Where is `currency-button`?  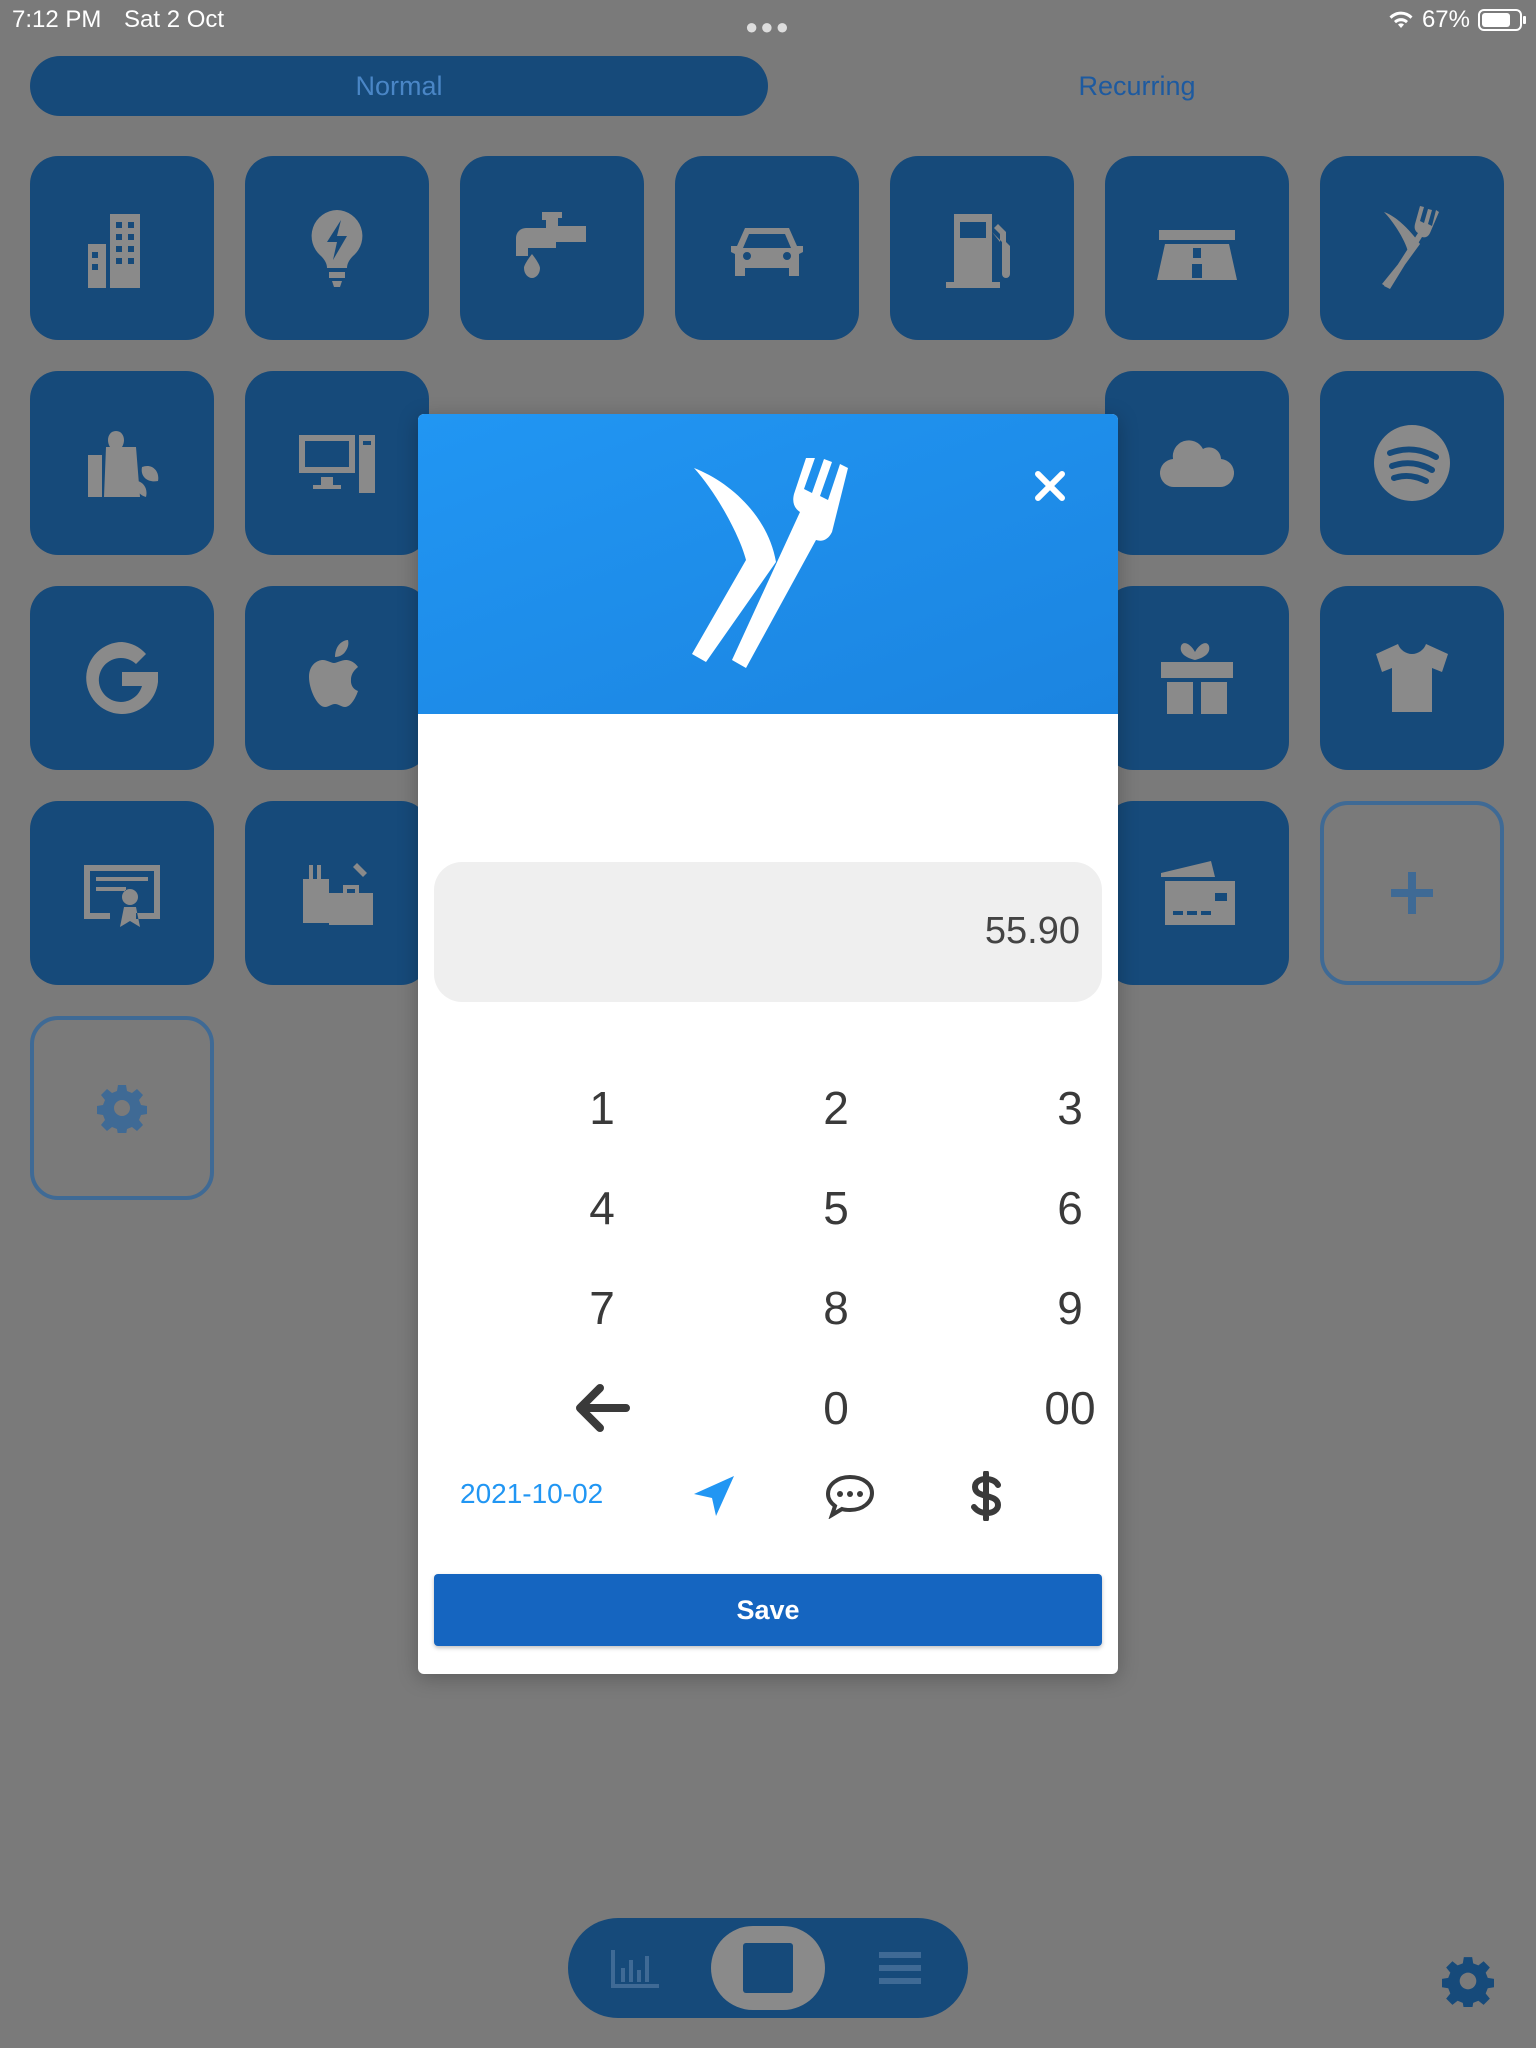
currency-button is located at coordinates (986, 1496).